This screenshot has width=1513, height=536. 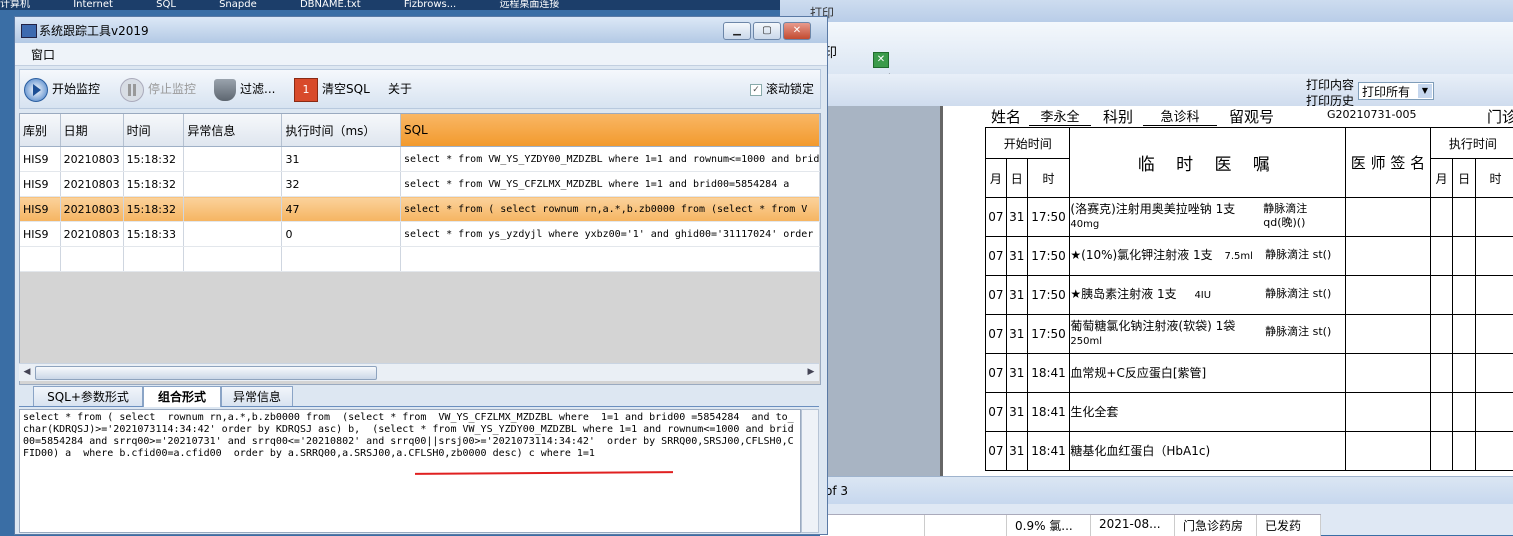 What do you see at coordinates (153, 130) in the screenshot?
I see `col-header-time: 时间` at bounding box center [153, 130].